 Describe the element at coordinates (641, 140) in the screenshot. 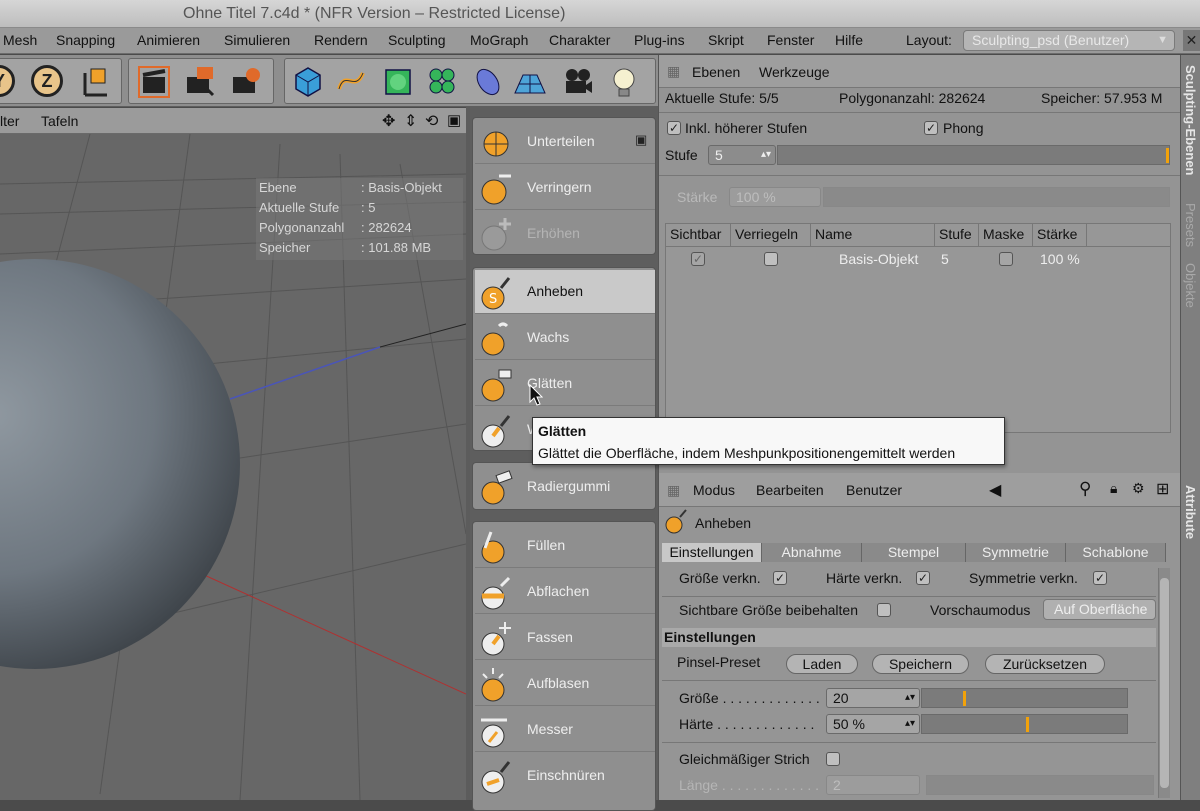

I see `palette-maximize-icon: ▣` at that location.